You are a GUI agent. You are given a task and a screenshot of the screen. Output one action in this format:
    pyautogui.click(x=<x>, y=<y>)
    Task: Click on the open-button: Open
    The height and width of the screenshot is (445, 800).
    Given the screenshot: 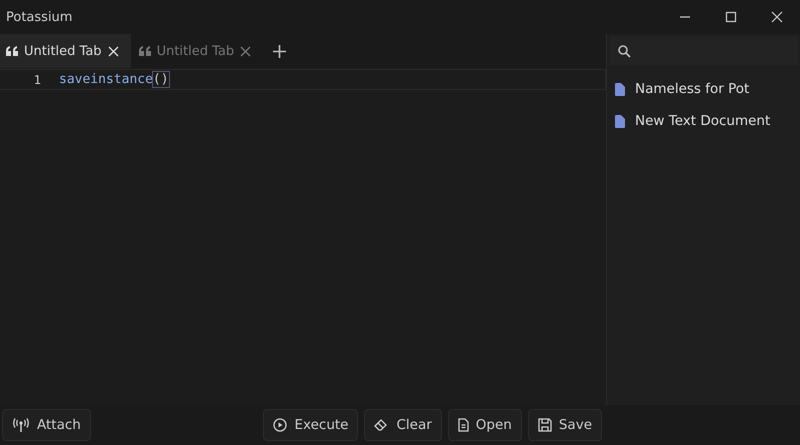 What is the action you would take?
    pyautogui.click(x=485, y=425)
    